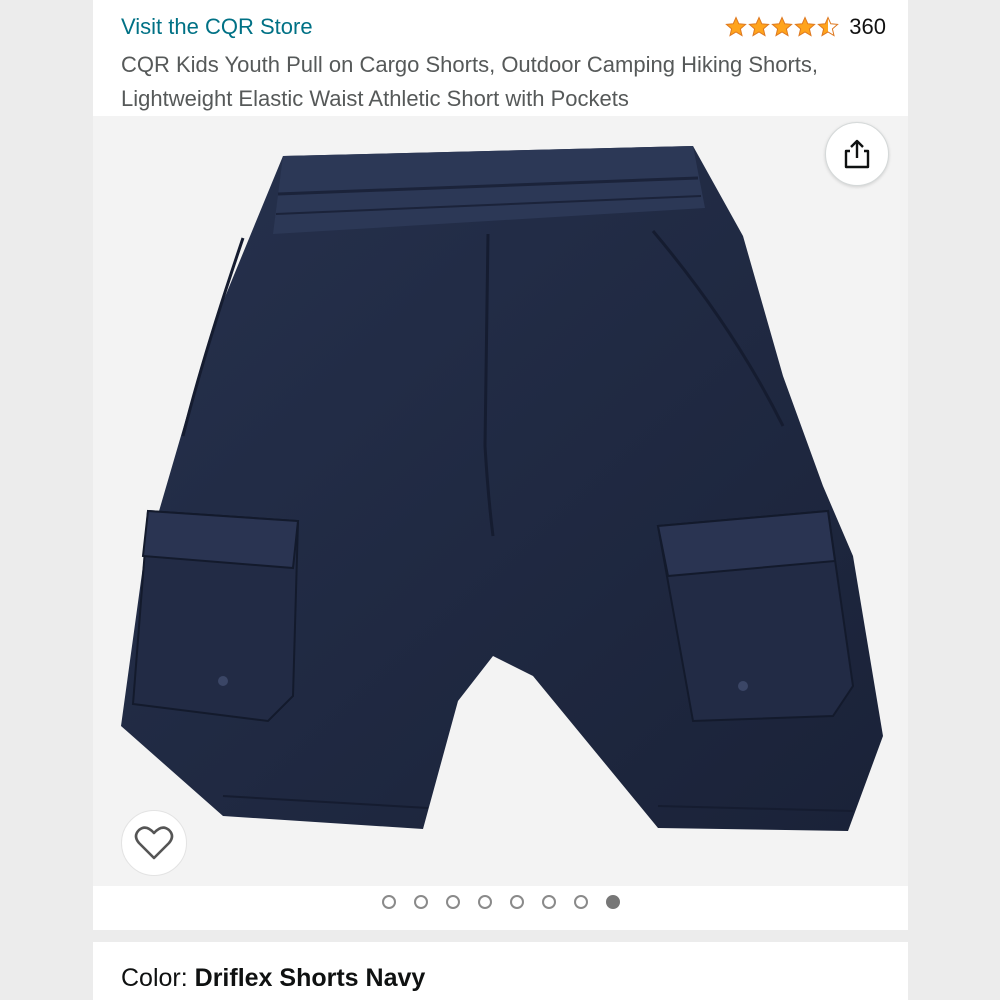 Image resolution: width=1000 pixels, height=1000 pixels. I want to click on color-value: Driflex Shorts Navy, so click(310, 978).